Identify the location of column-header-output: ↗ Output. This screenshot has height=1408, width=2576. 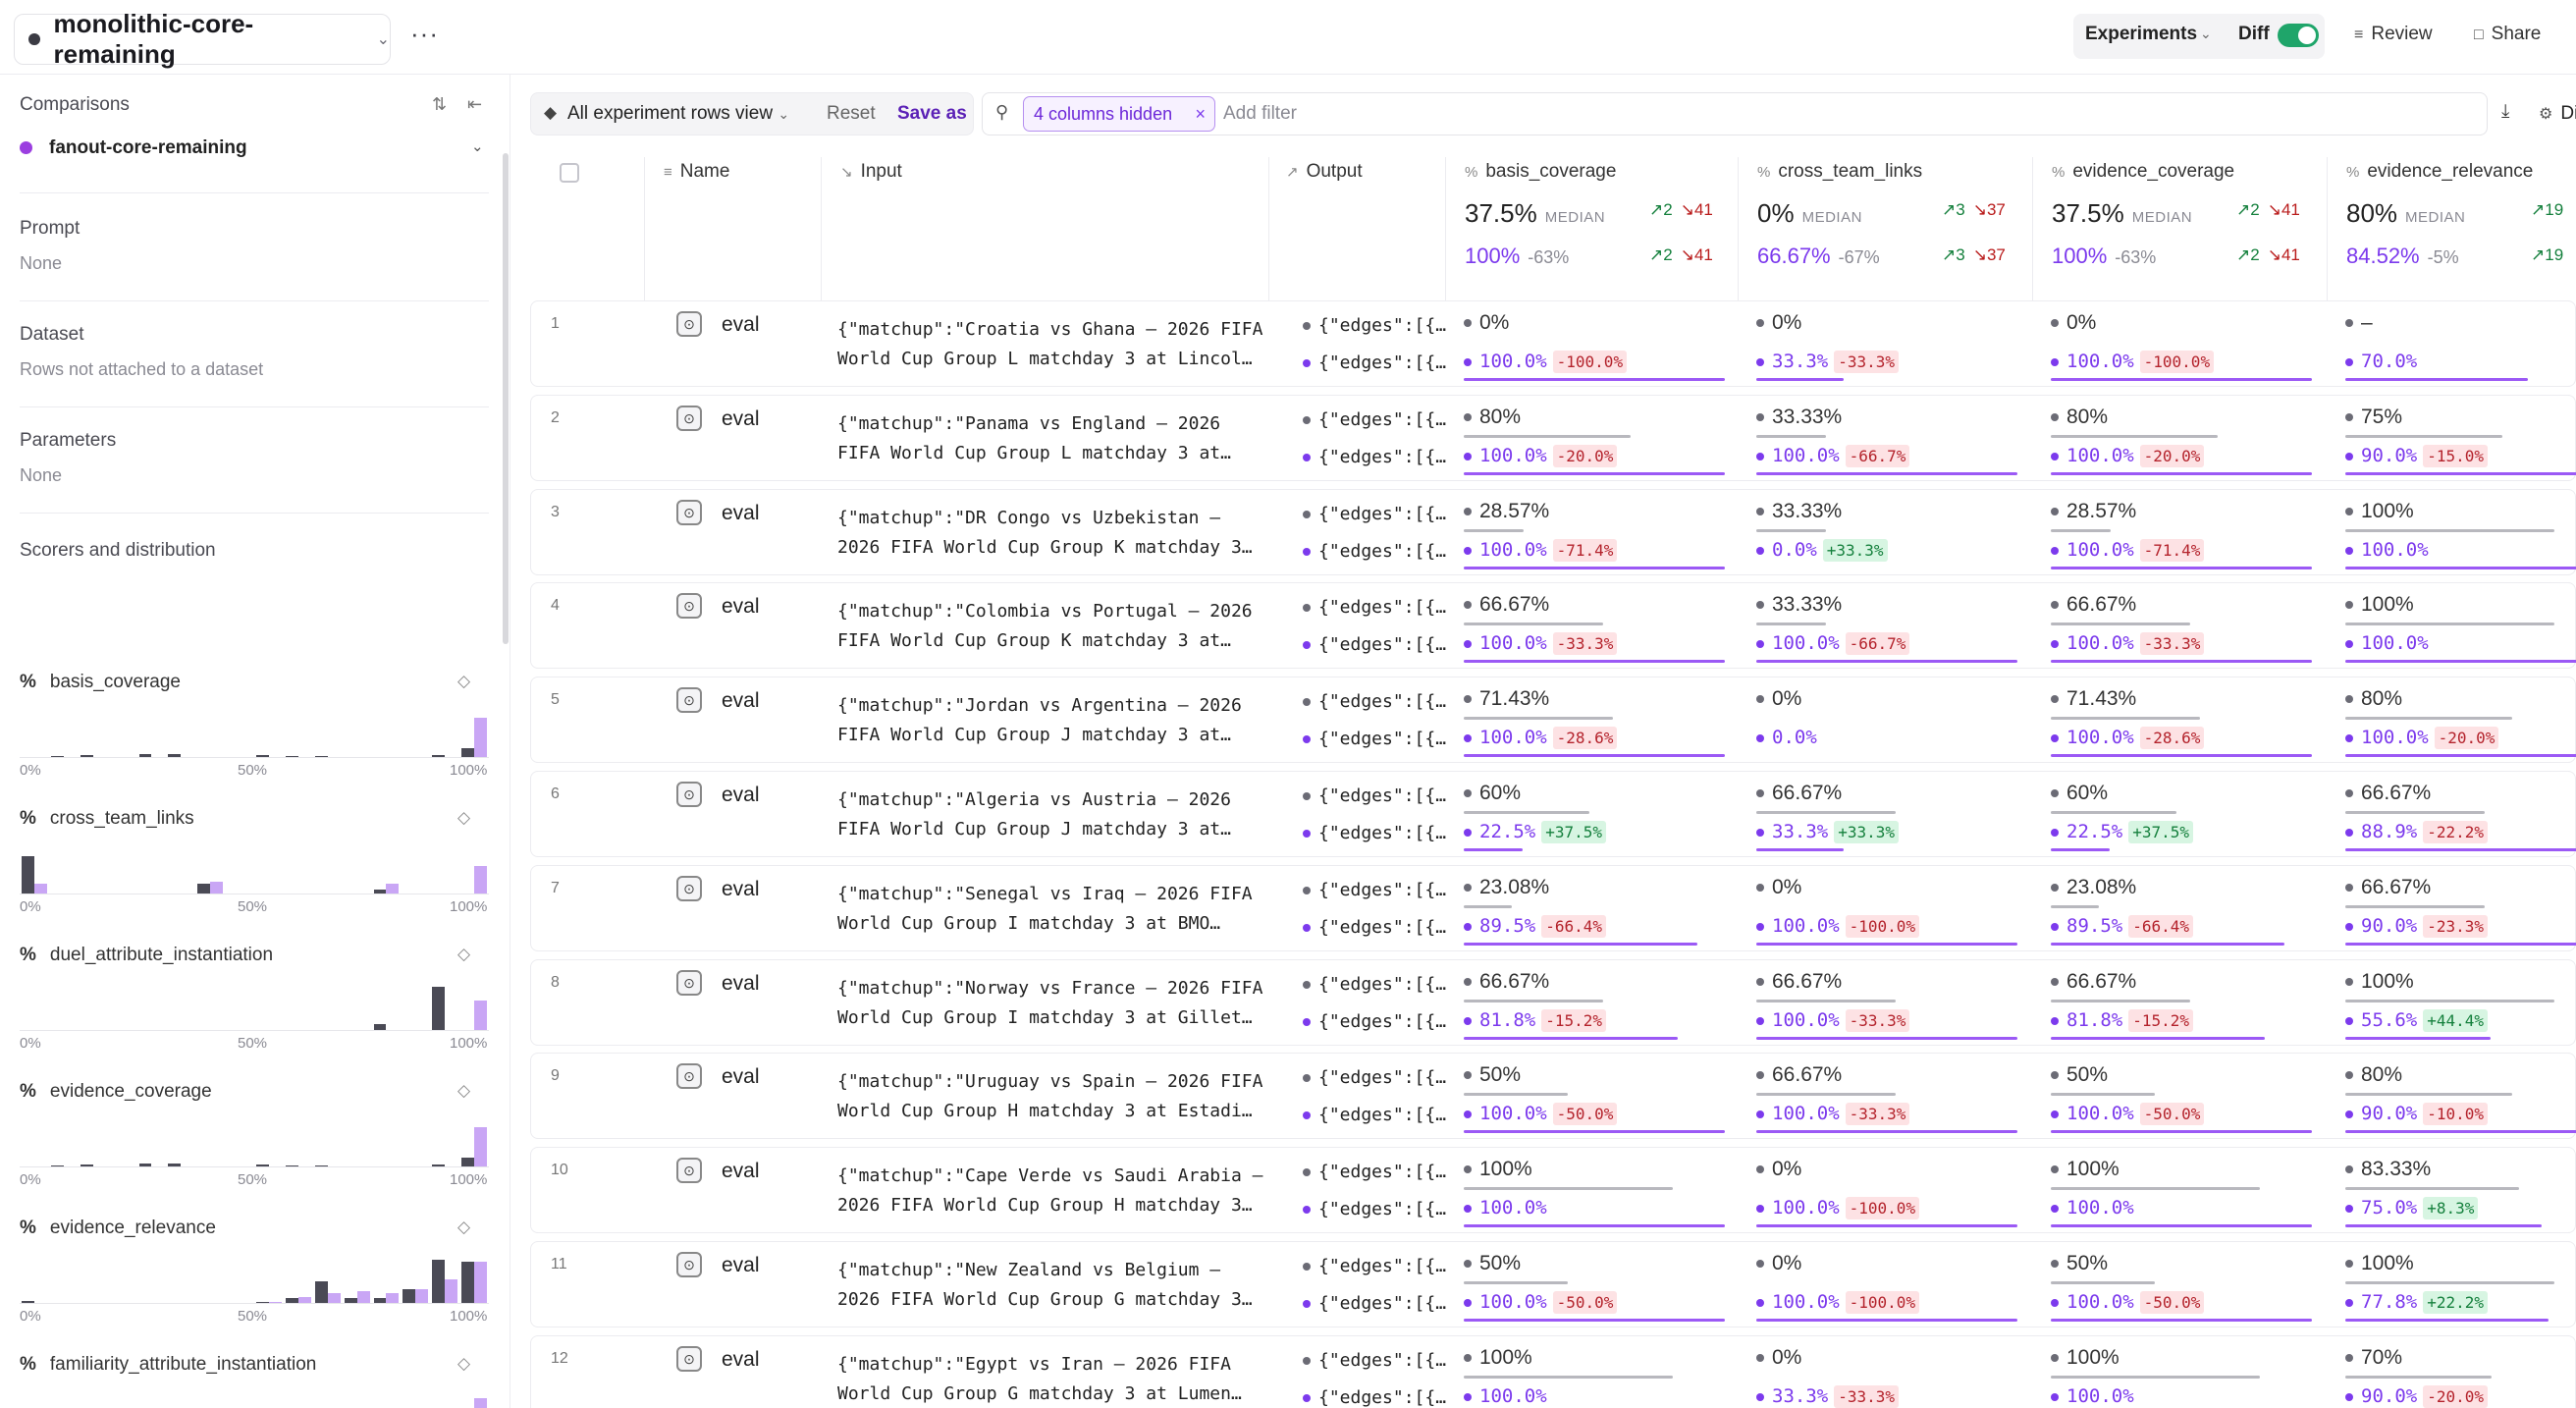
(1324, 172).